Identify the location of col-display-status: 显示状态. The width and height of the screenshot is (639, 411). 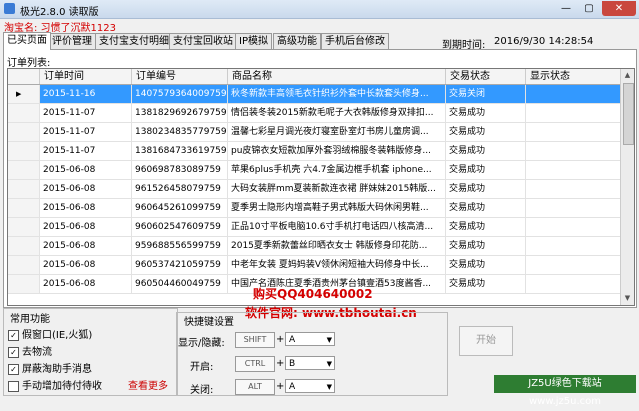
(573, 76).